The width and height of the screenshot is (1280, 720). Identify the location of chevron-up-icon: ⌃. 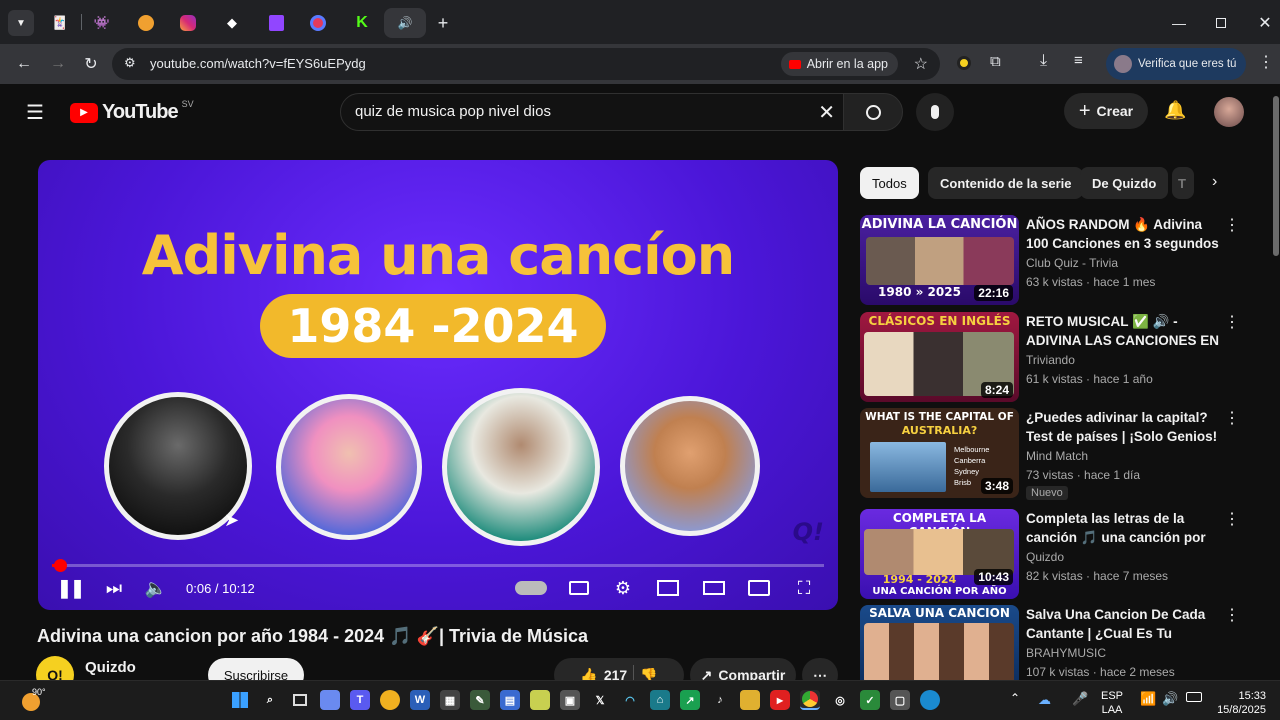
(1015, 698).